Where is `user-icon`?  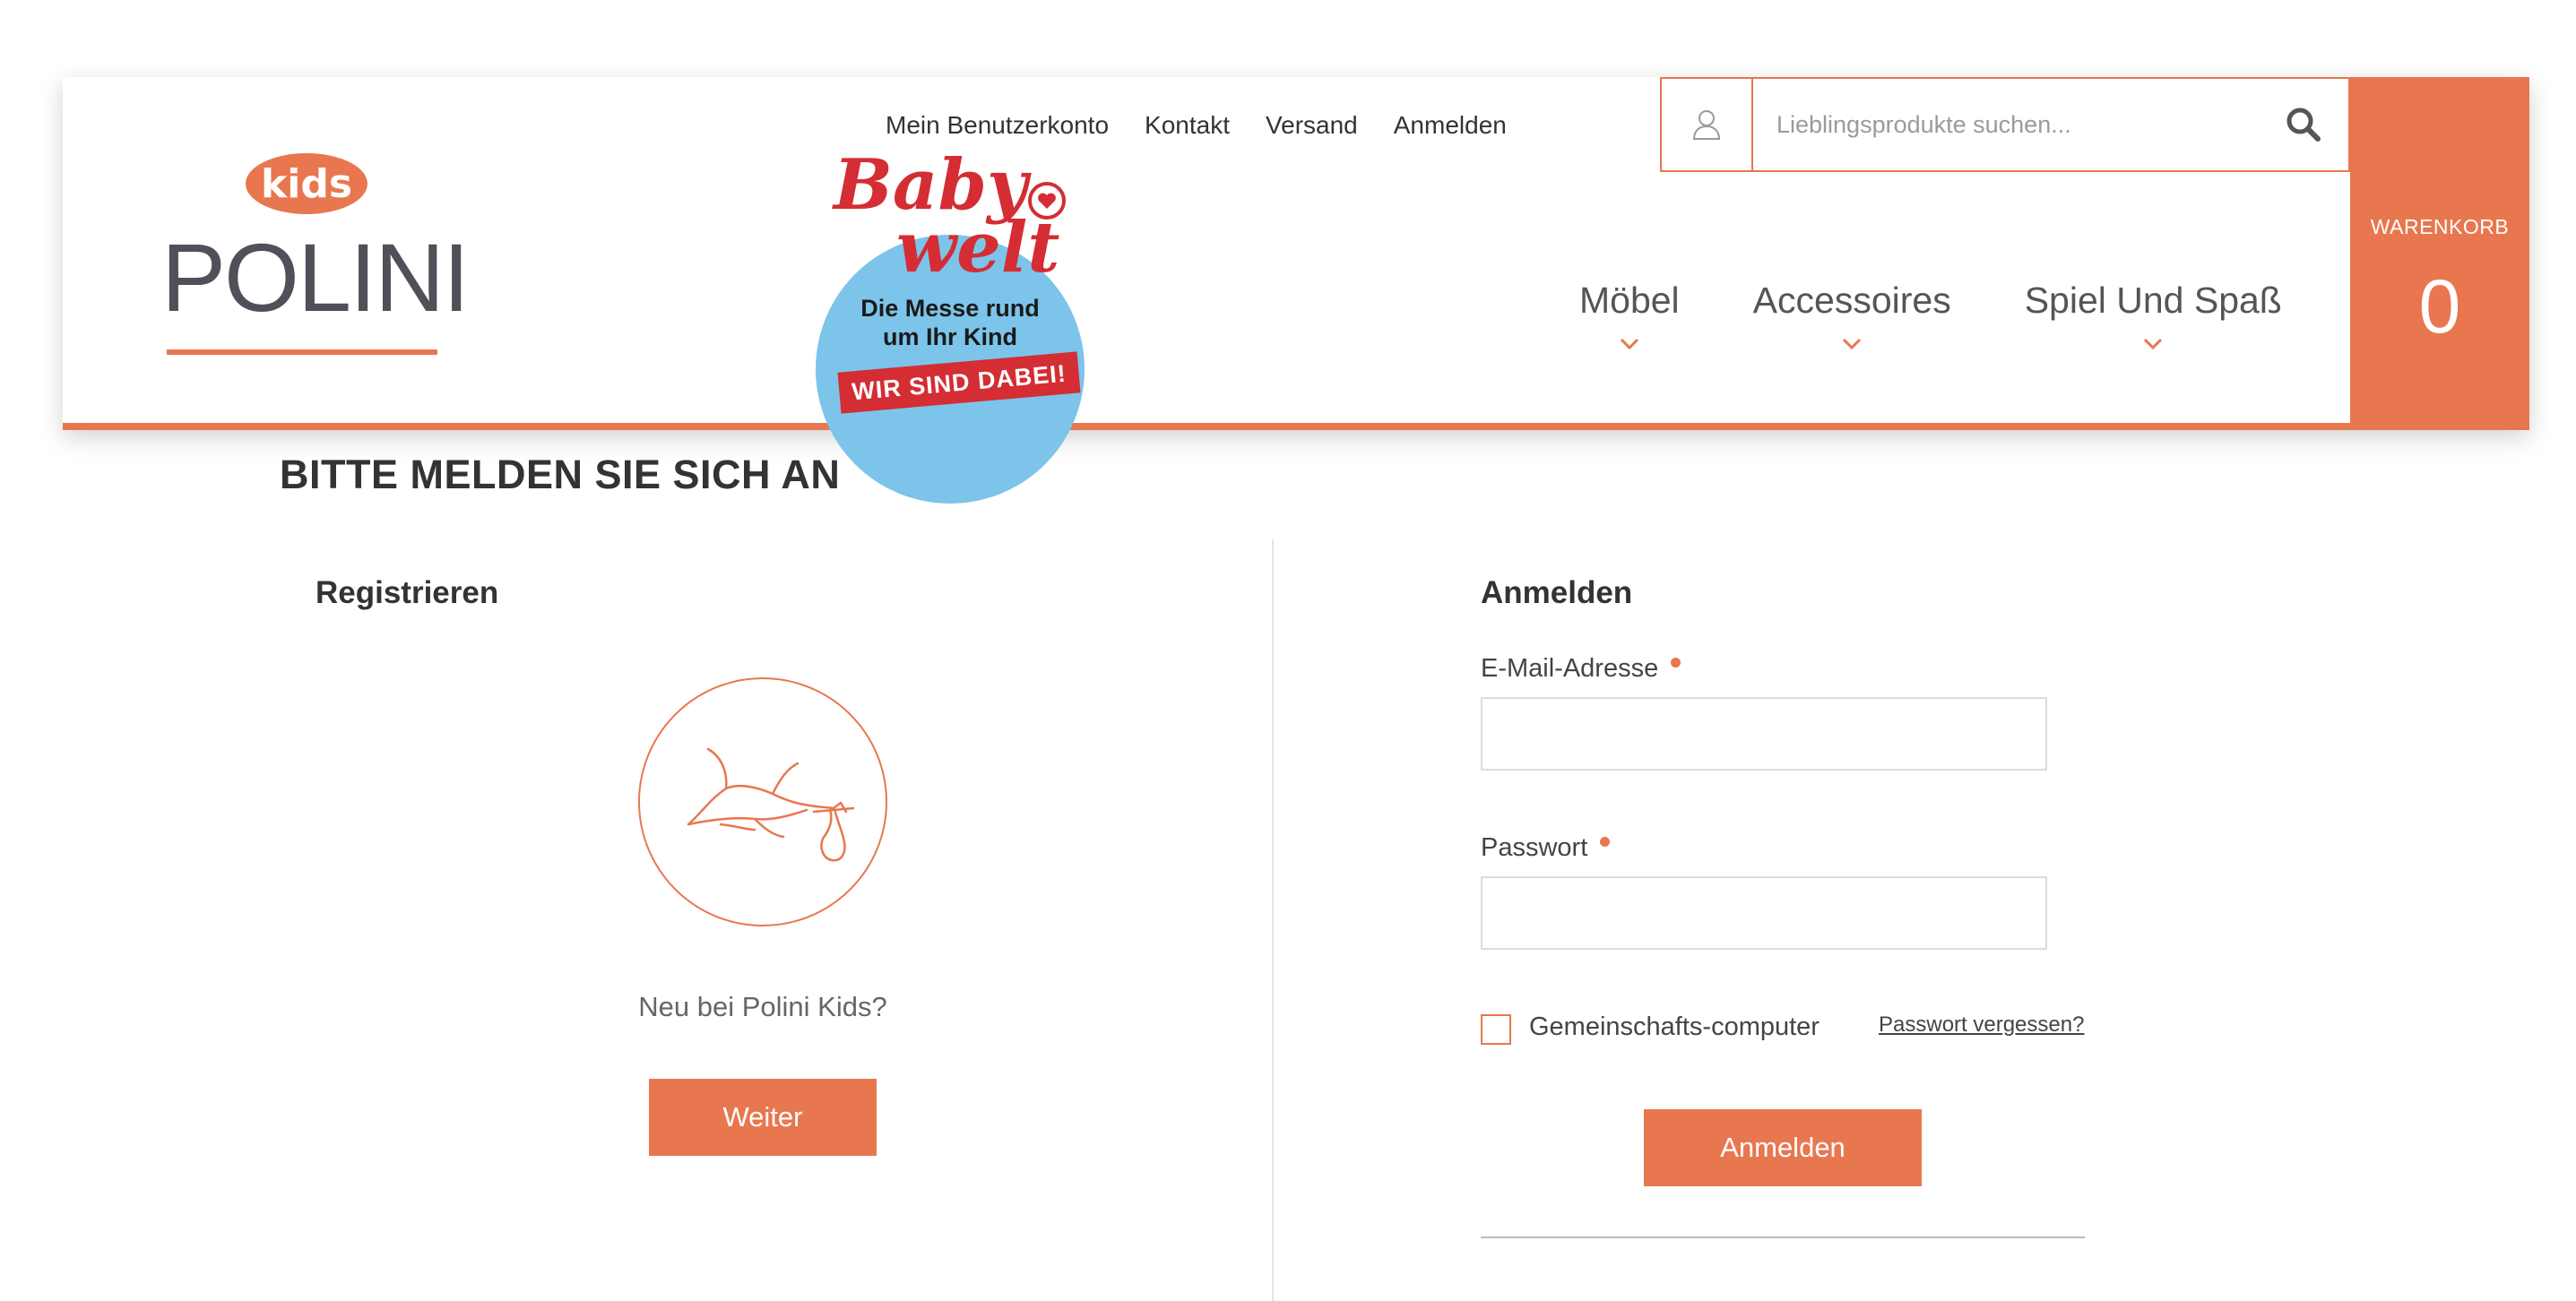
user-icon is located at coordinates (1706, 125).